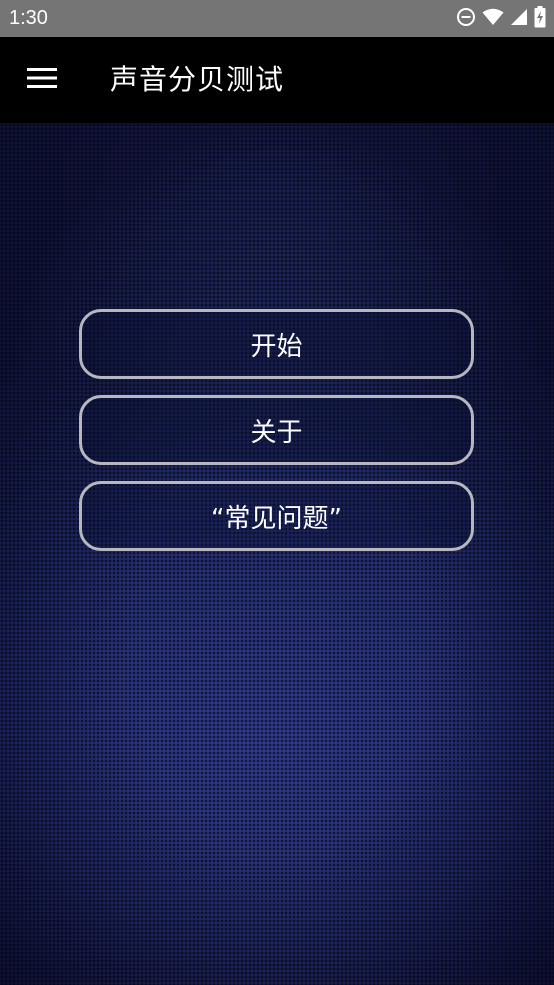 The width and height of the screenshot is (554, 985). I want to click on faq-button-label: “常见问题”, so click(276, 518).